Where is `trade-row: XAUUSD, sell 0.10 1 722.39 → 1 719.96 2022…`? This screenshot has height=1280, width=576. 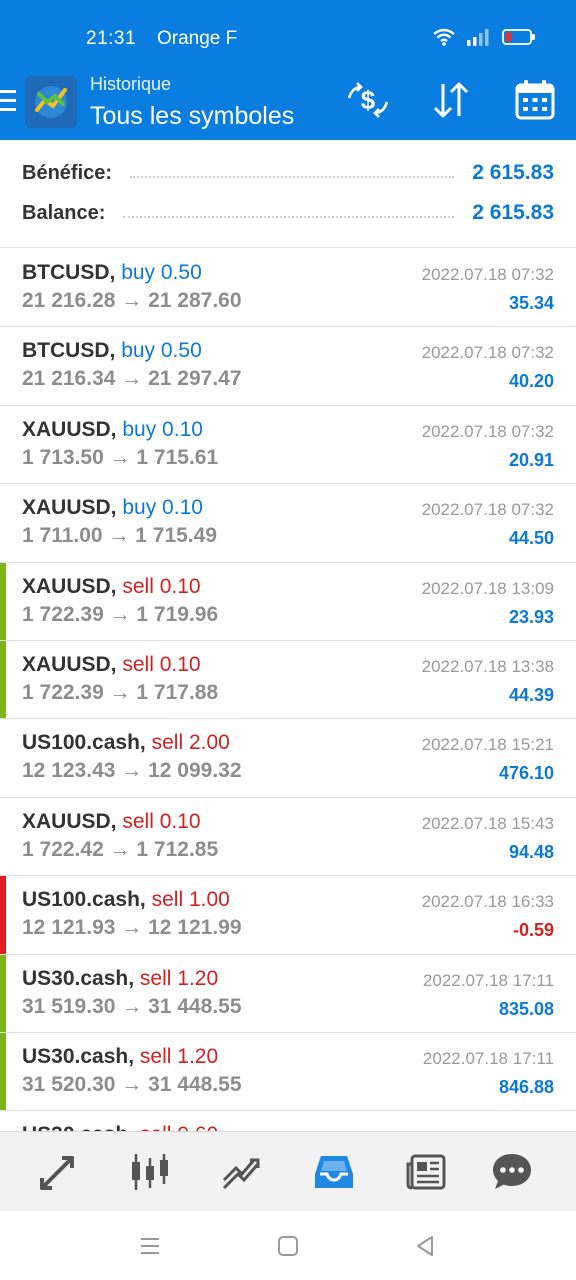 trade-row: XAUUSD, sell 0.10 1 722.39 → 1 719.96 2022… is located at coordinates (288, 601).